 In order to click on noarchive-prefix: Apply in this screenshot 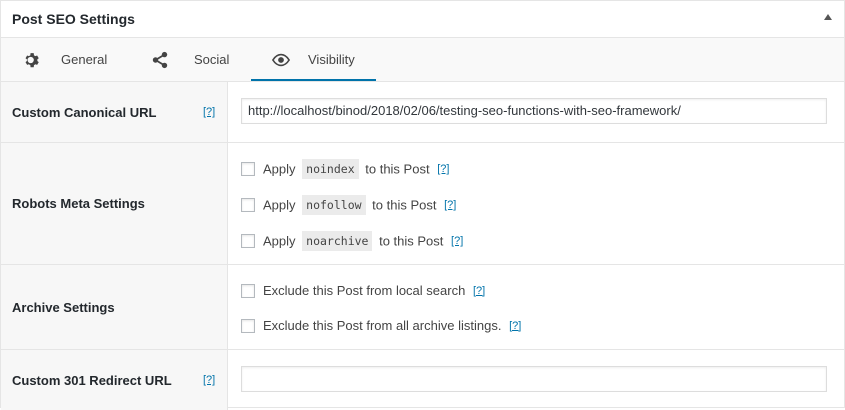, I will do `click(279, 241)`.